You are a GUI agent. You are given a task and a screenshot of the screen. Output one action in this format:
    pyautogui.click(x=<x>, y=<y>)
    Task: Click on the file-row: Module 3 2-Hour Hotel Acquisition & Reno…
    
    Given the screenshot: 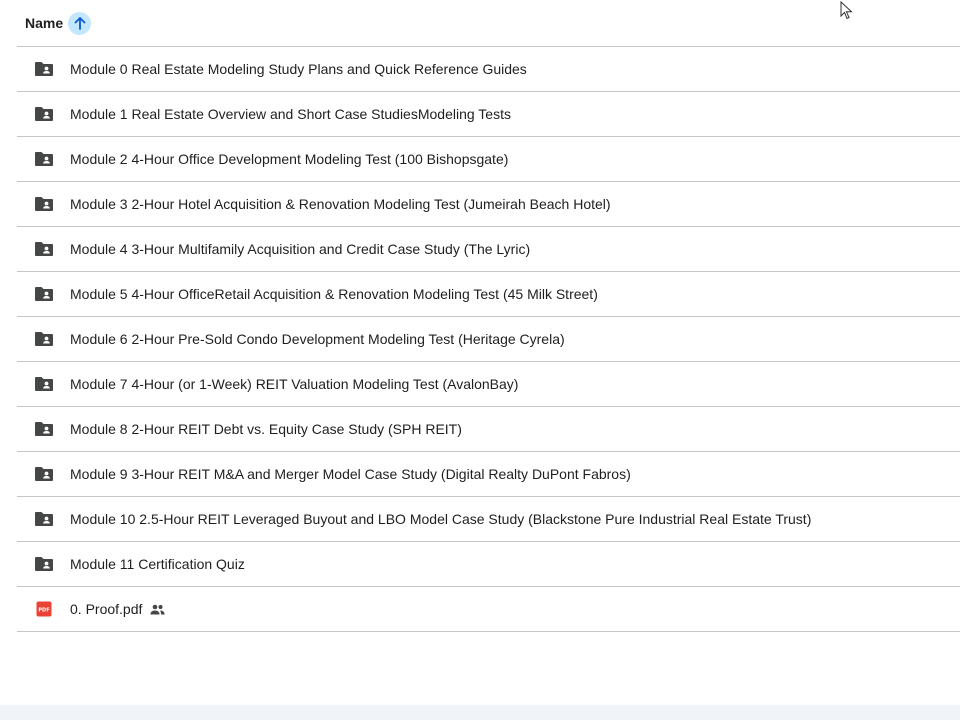 What is the action you would take?
    pyautogui.click(x=488, y=204)
    